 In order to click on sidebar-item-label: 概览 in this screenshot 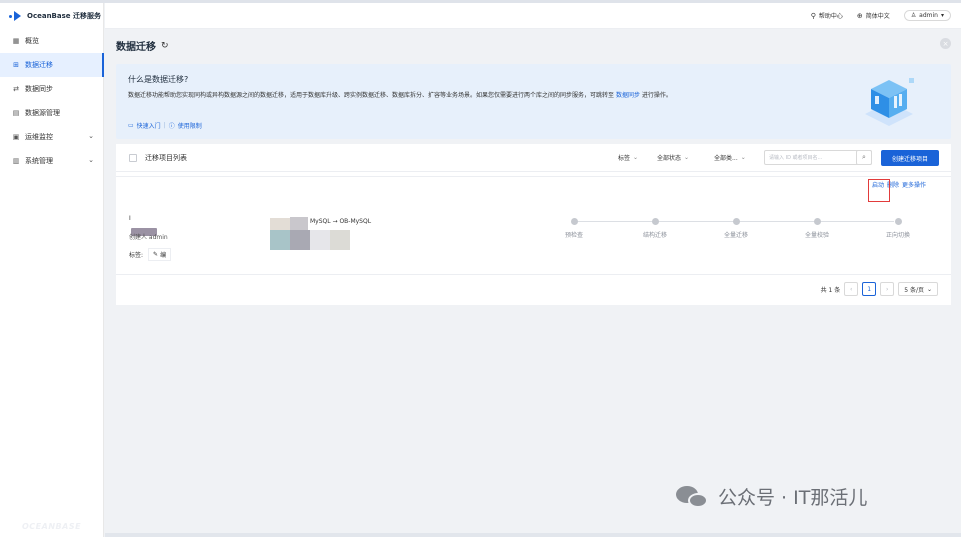, I will do `click(32, 41)`.